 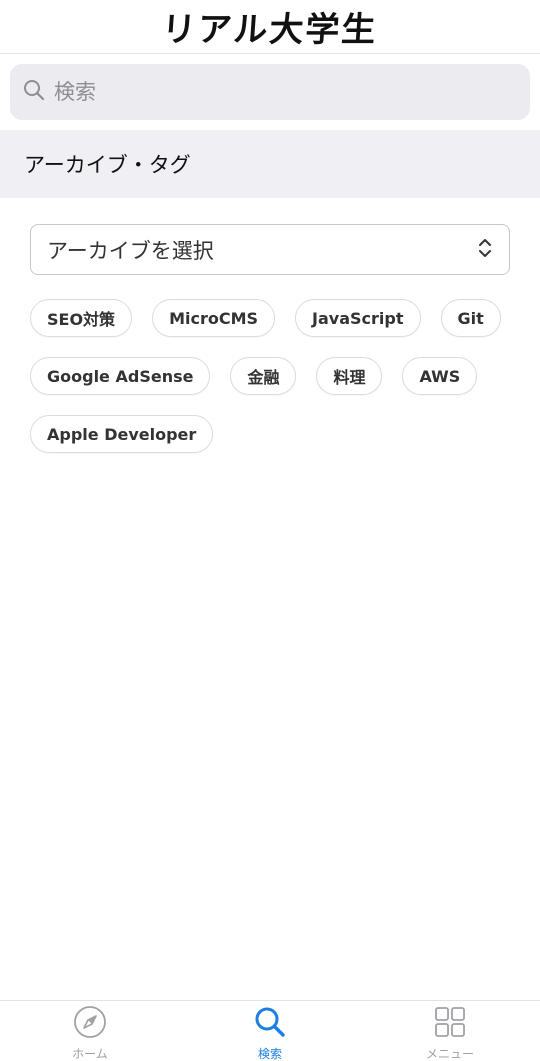 What do you see at coordinates (485, 250) in the screenshot?
I see `chevron-updown-icon` at bounding box center [485, 250].